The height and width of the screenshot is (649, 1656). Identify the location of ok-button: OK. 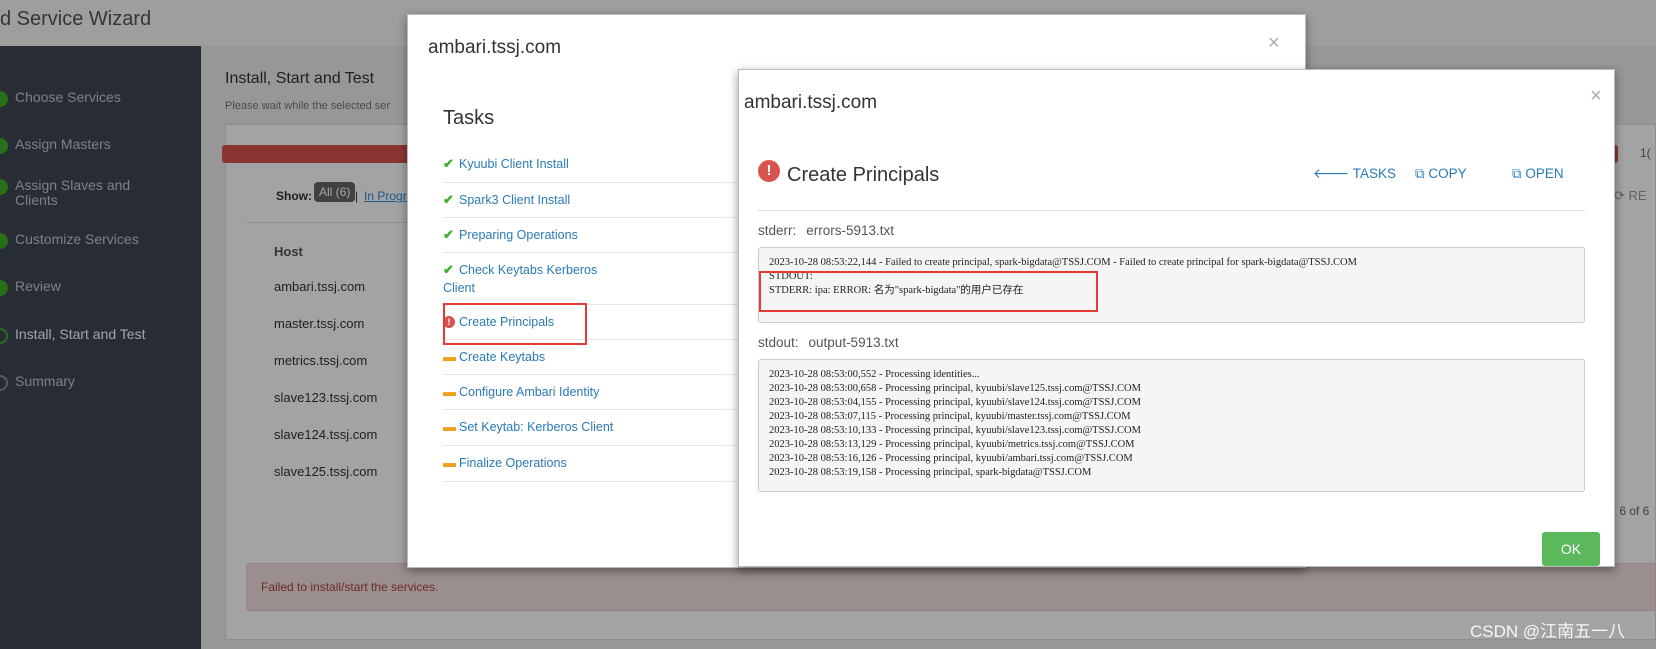
(1571, 549).